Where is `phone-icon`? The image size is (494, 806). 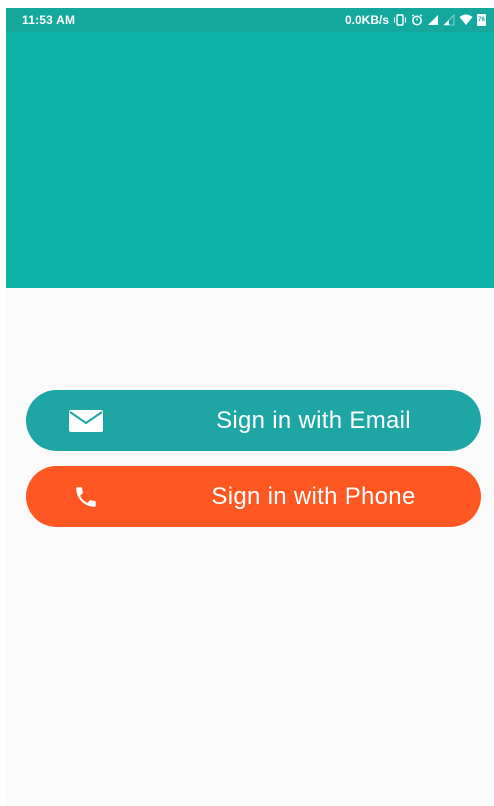
phone-icon is located at coordinates (86, 497).